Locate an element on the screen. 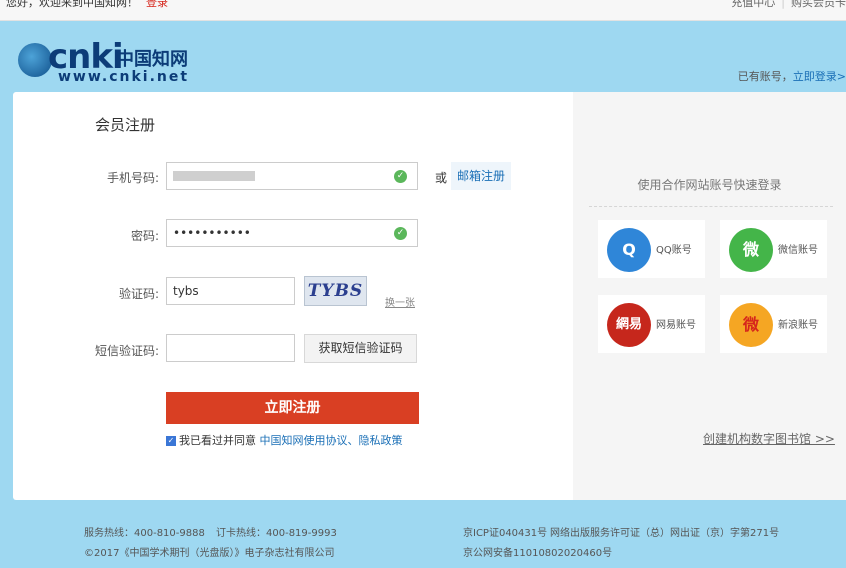 The image size is (846, 568). captcha-value: tybs is located at coordinates (186, 291).